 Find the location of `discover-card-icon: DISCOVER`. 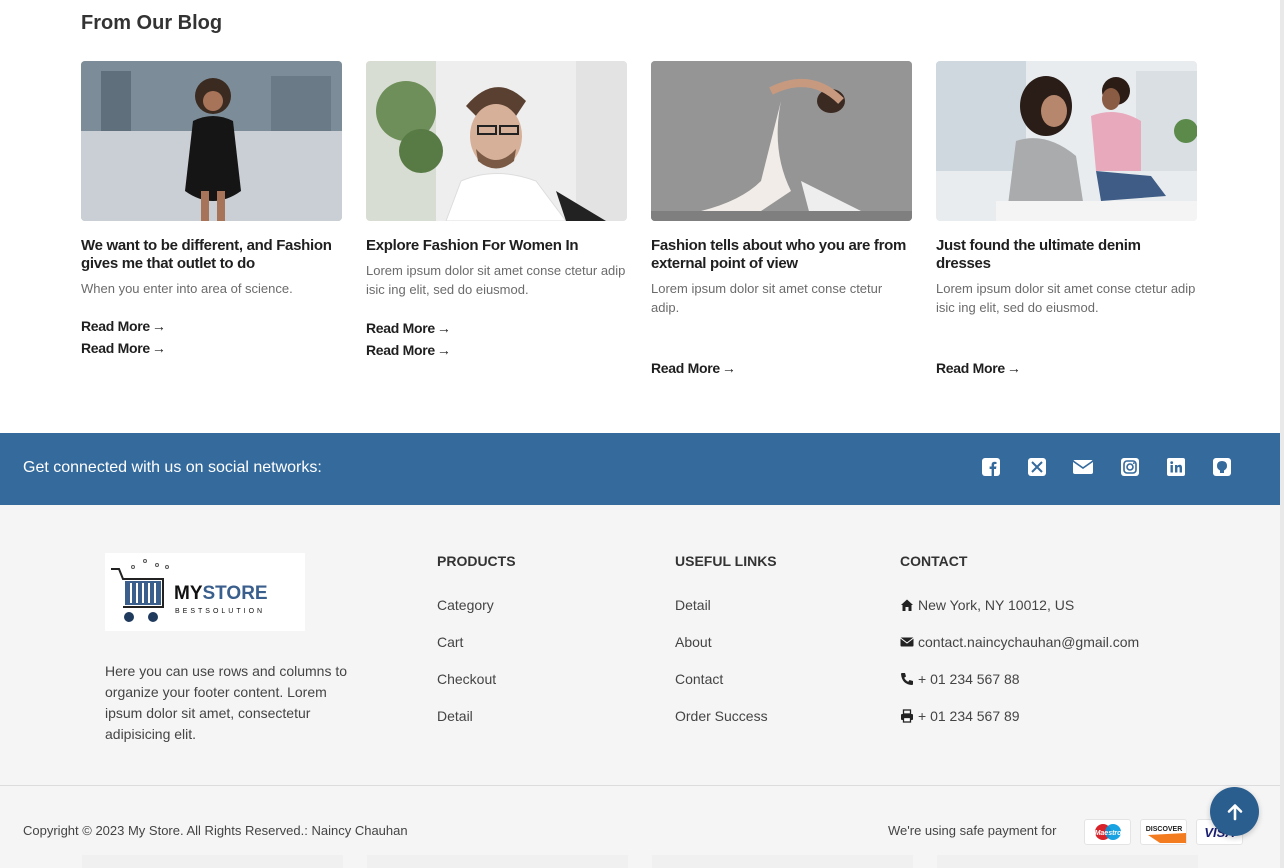

discover-card-icon: DISCOVER is located at coordinates (1163, 832).